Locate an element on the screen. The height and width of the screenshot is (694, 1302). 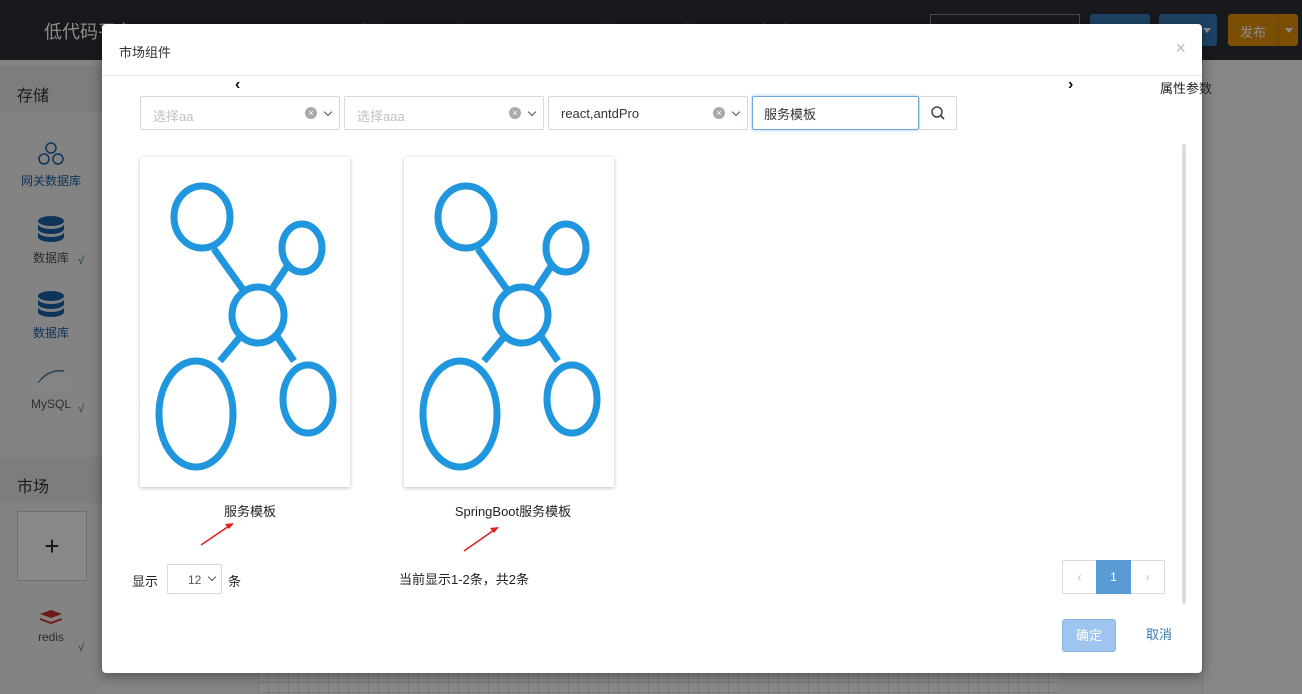
search-icon is located at coordinates (938, 113).